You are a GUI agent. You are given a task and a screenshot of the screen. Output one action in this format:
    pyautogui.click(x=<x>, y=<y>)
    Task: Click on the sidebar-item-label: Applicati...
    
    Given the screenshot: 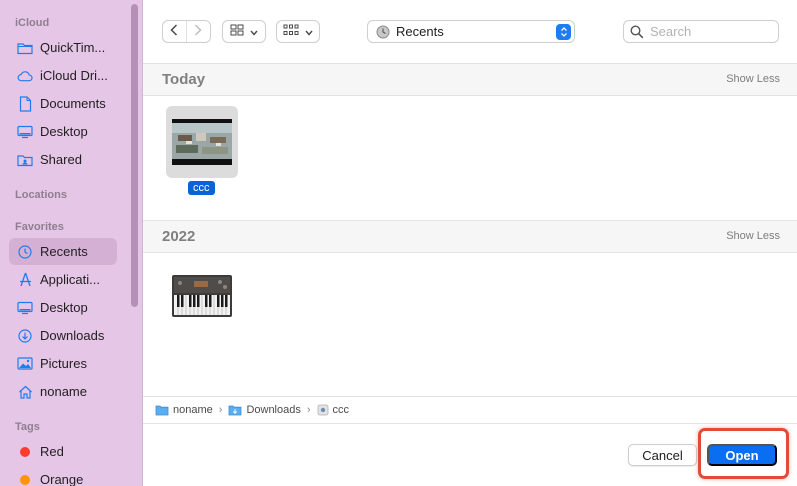 What is the action you would take?
    pyautogui.click(x=70, y=279)
    